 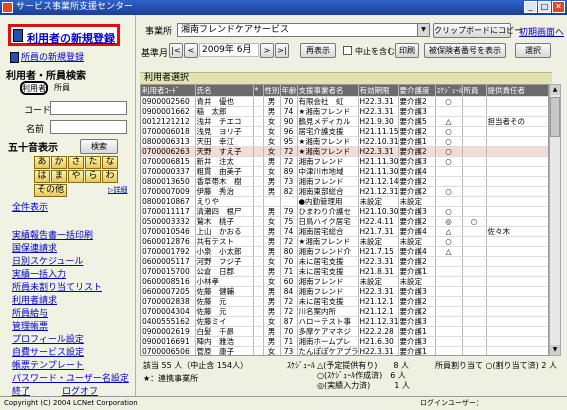 I want to click on select-button: 選択, so click(x=533, y=50).